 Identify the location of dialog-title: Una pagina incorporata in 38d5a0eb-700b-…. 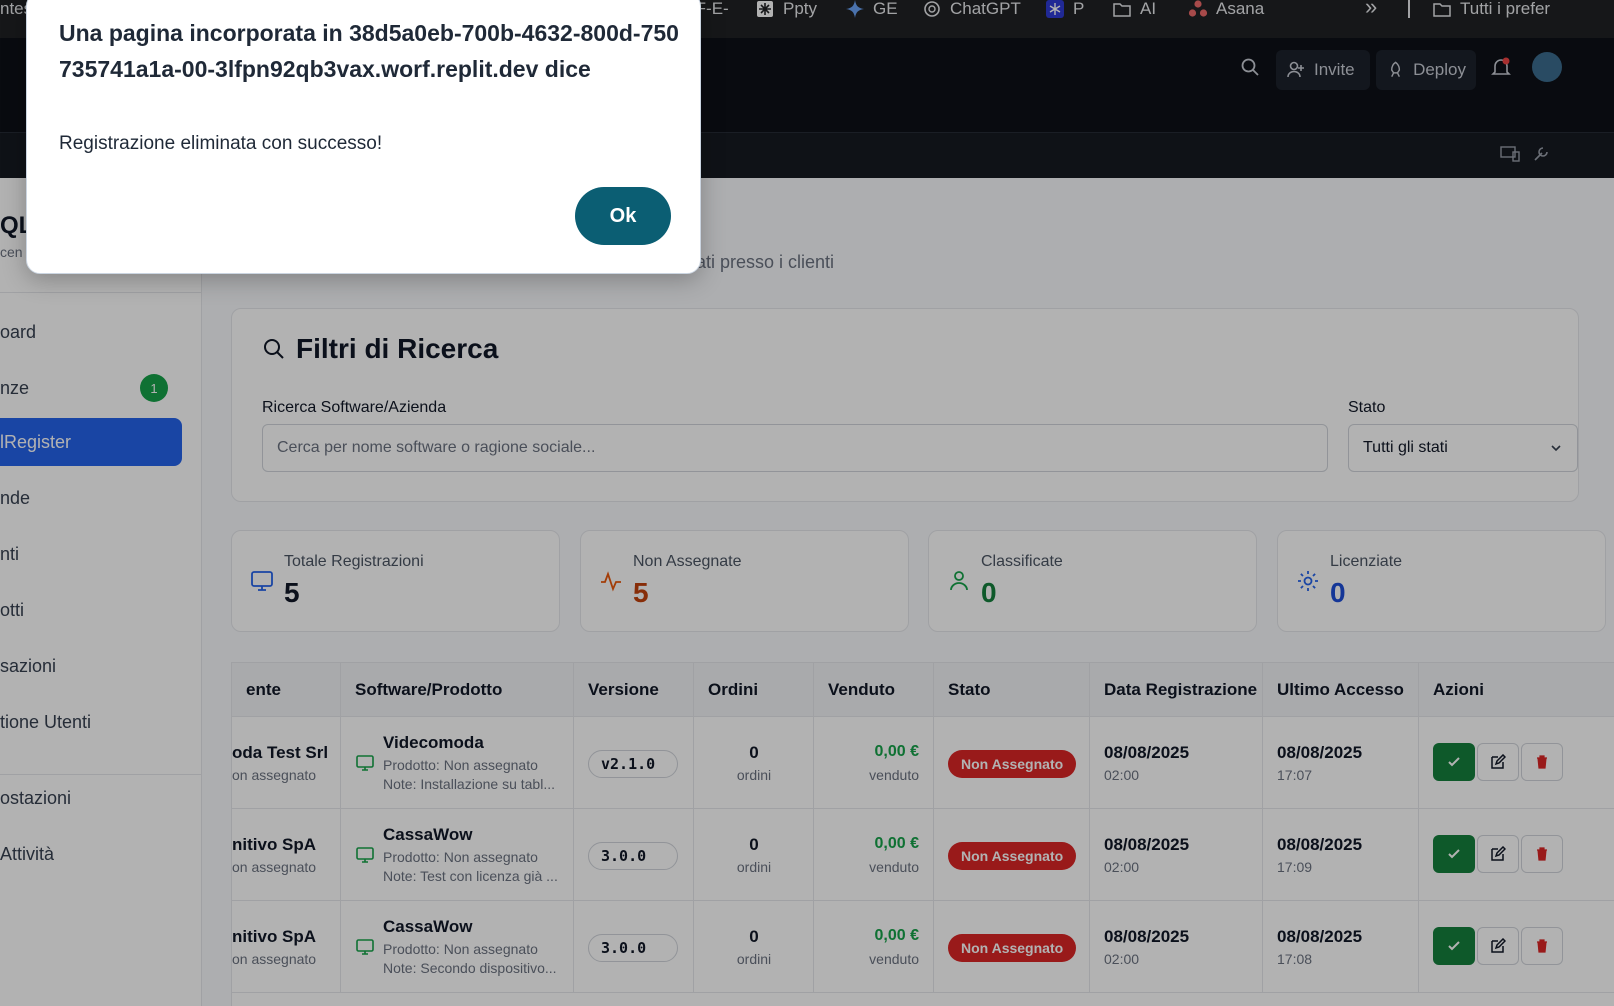
(369, 51).